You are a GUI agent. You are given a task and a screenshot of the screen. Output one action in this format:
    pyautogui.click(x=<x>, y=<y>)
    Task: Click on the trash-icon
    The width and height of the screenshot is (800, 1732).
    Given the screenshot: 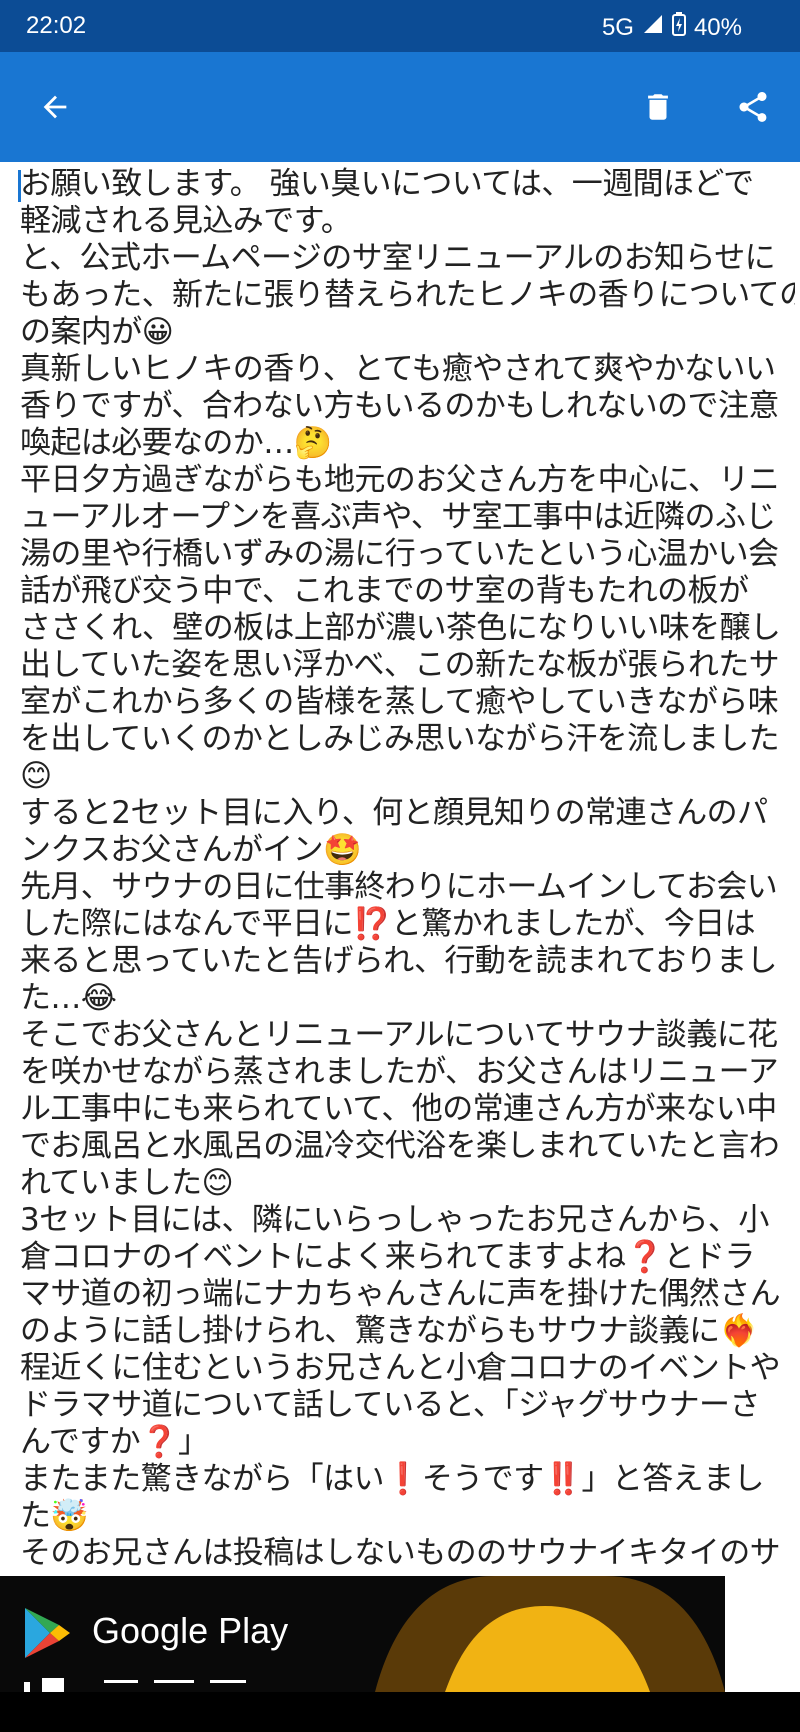 What is the action you would take?
    pyautogui.click(x=658, y=107)
    